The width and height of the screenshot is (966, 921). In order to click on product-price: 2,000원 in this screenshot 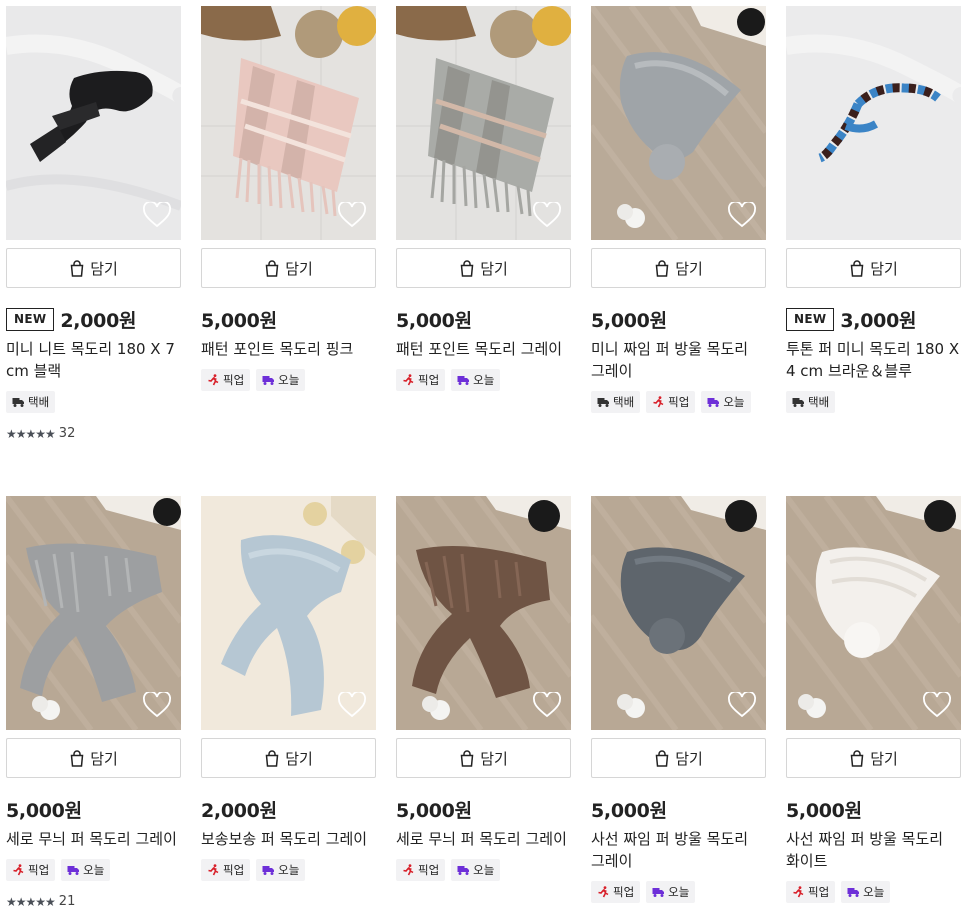, I will do `click(239, 810)`.